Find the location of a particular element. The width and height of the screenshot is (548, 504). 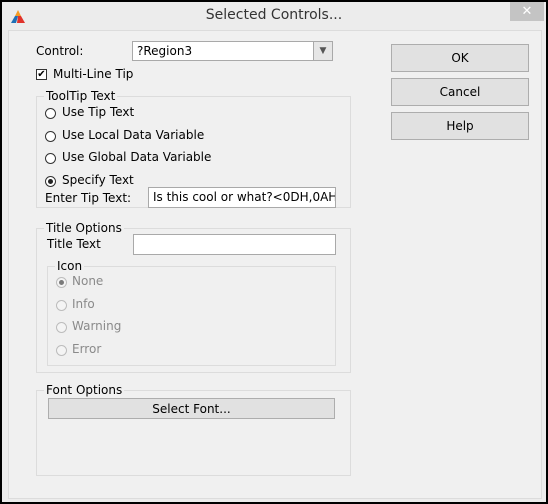

help-button: Help is located at coordinates (460, 126).